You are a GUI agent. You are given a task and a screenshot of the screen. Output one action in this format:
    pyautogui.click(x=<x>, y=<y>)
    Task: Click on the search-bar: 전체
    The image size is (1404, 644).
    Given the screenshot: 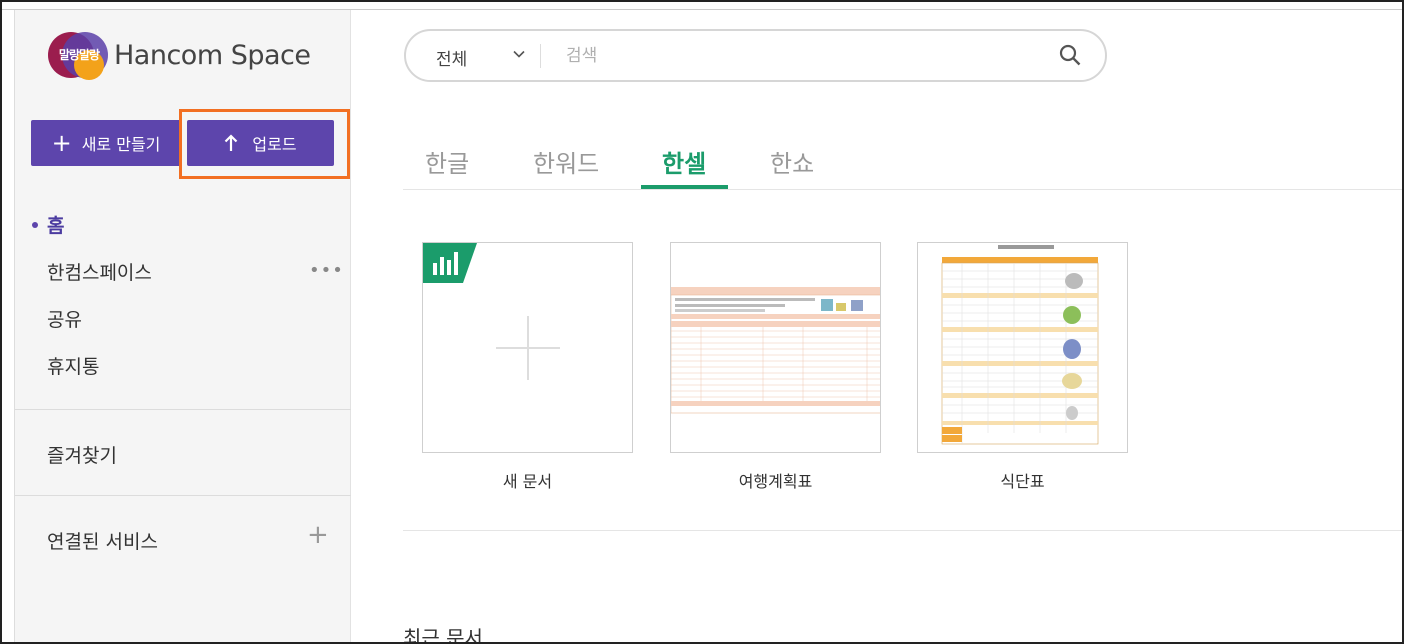 What is the action you would take?
    pyautogui.click(x=755, y=55)
    